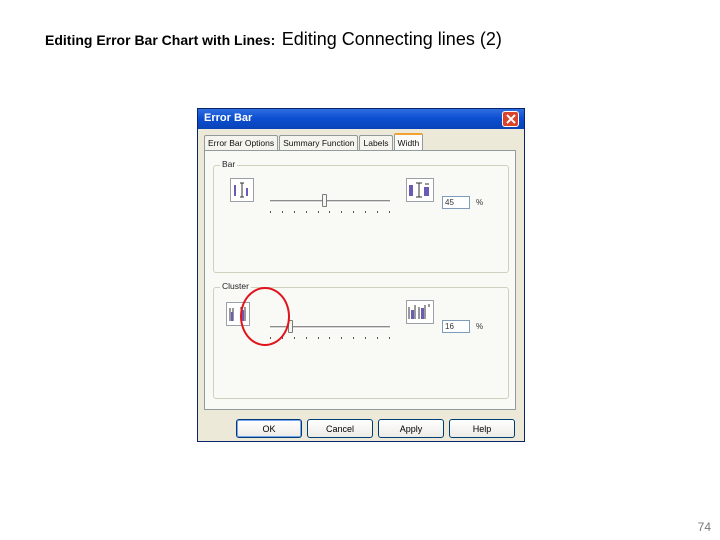 The height and width of the screenshot is (540, 720). I want to click on wide-bar-icon, so click(420, 190).